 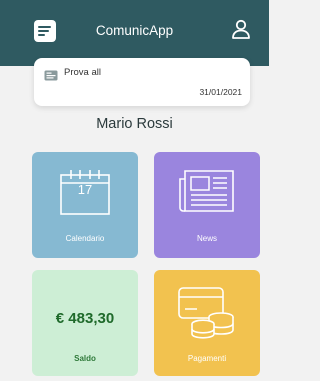 I want to click on calendario-tile: 17 Calendario, so click(x=85, y=205).